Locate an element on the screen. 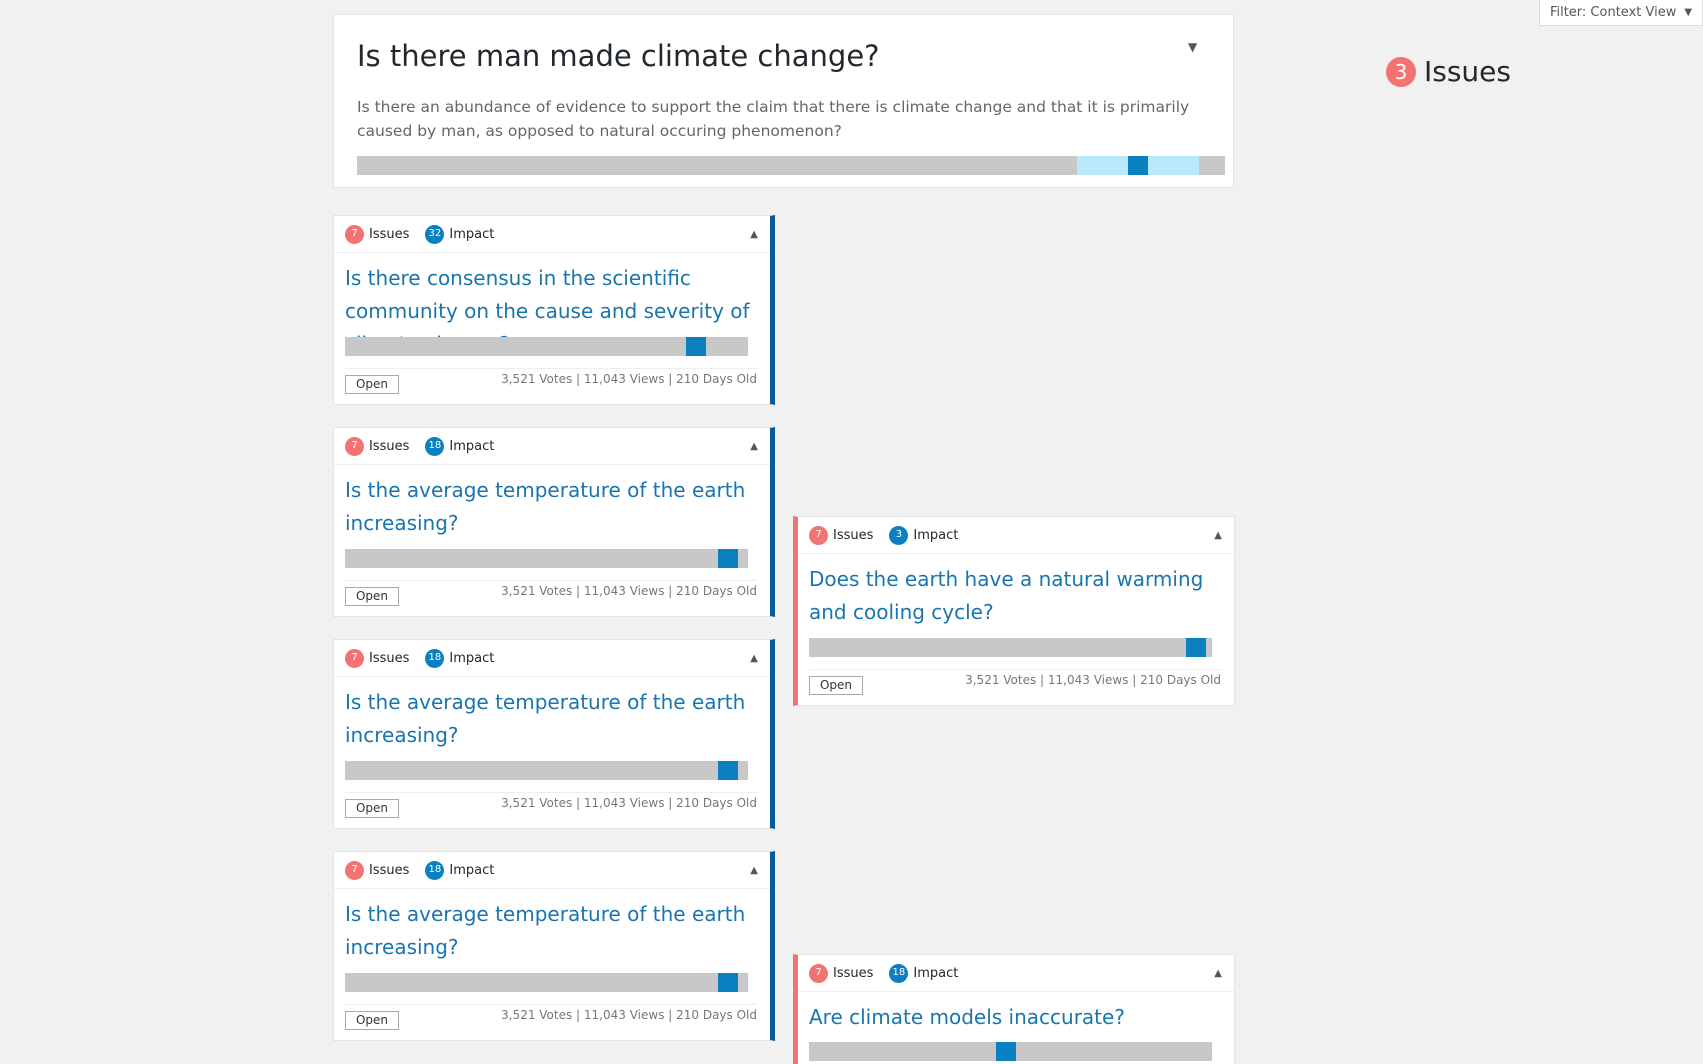 The image size is (1703, 1064). card-header: 7 Issues 32 Impact ▲ is located at coordinates (552, 234).